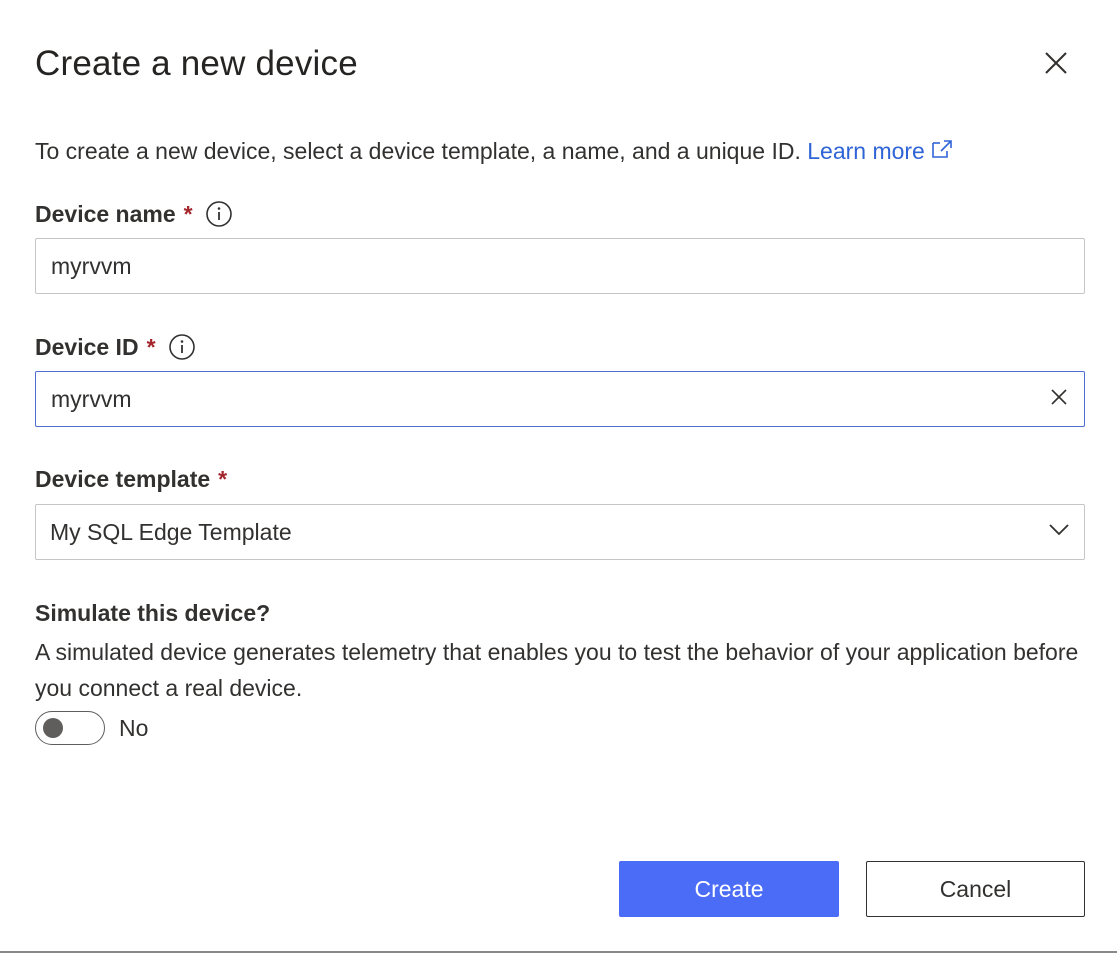 The width and height of the screenshot is (1117, 953). What do you see at coordinates (866, 151) in the screenshot?
I see `learn-more-label: Learn more` at bounding box center [866, 151].